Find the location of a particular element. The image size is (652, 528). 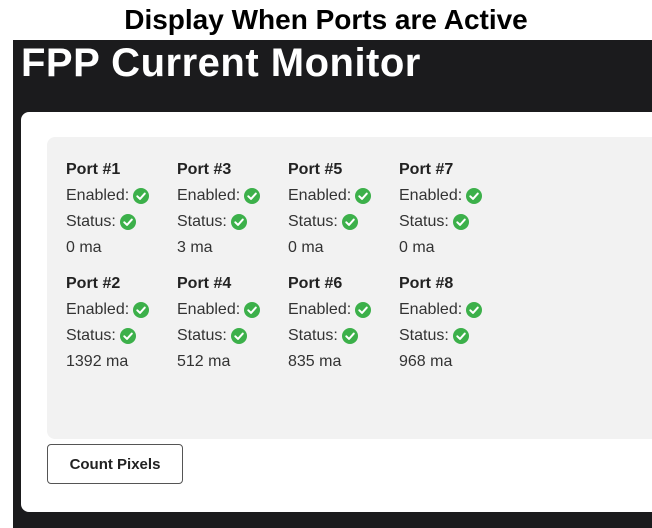

port-card: Port #5 Enabled: Status: 0 ma is located at coordinates (343, 209).